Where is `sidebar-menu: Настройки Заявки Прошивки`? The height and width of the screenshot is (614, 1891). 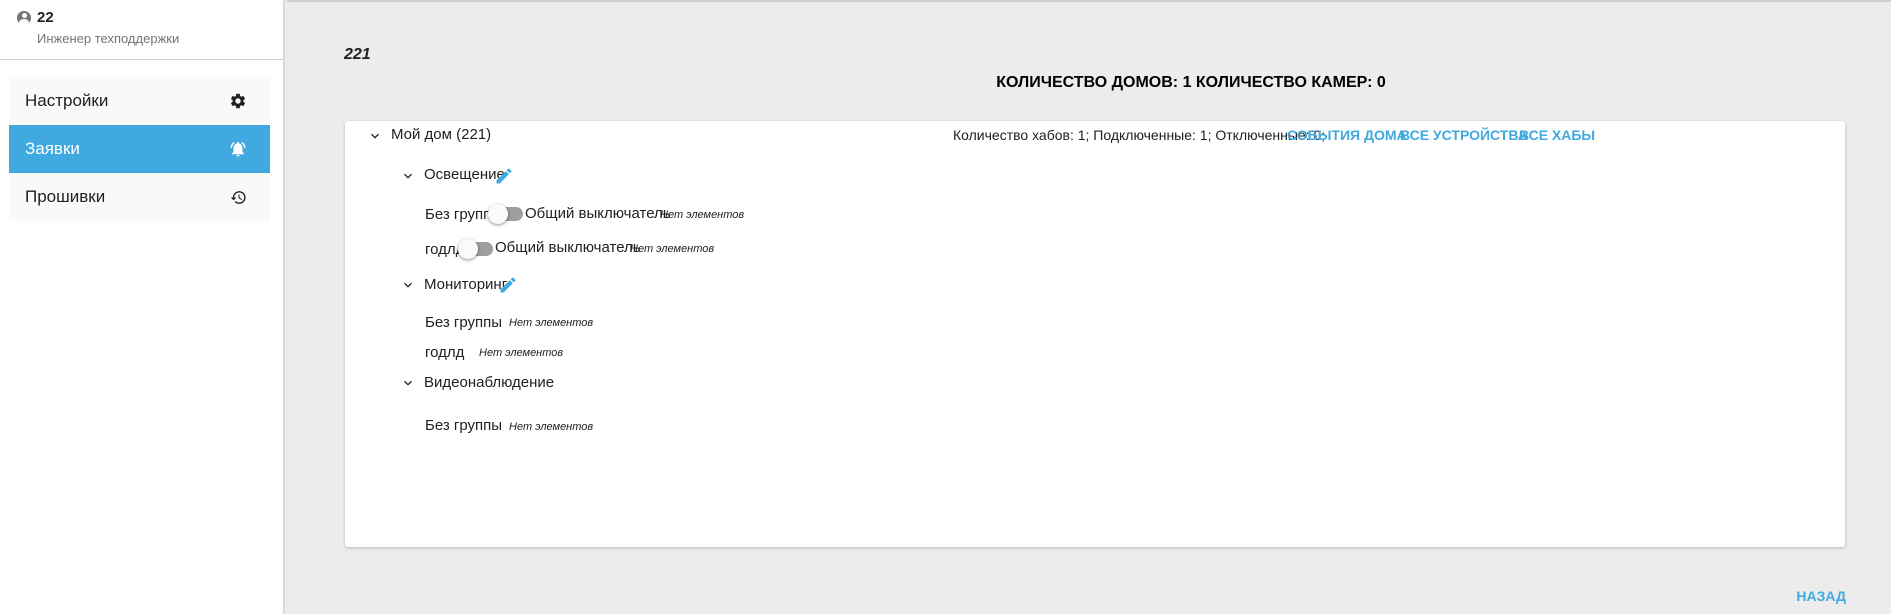
sidebar-menu: Настройки Заявки Прошивки is located at coordinates (135, 140).